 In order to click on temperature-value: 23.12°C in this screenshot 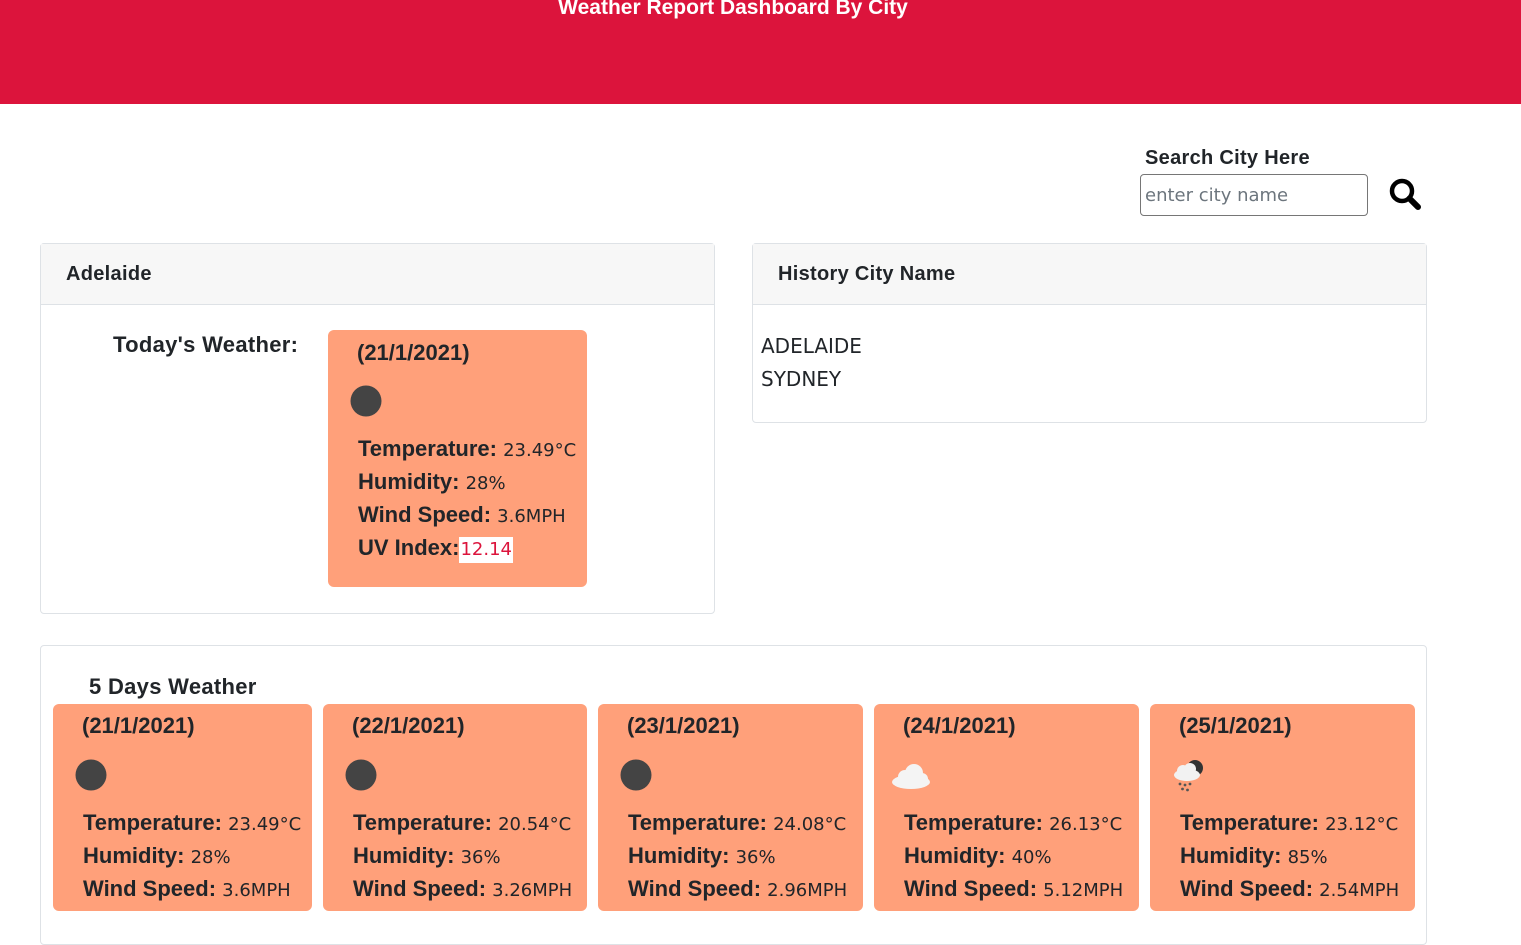, I will do `click(1362, 824)`.